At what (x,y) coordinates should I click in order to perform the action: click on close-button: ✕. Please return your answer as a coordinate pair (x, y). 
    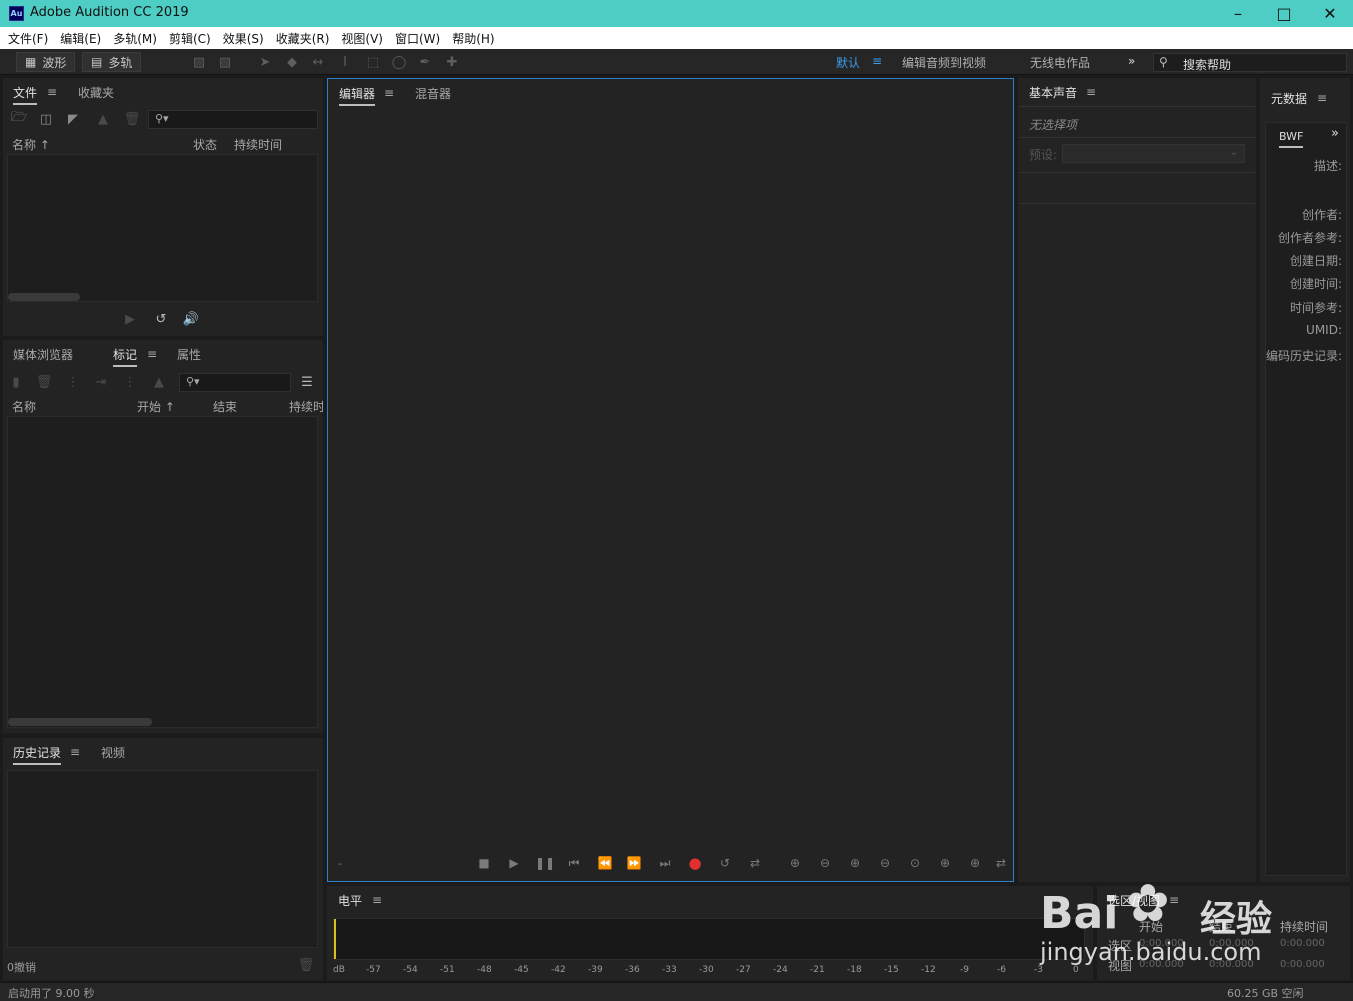
    Looking at the image, I should click on (1330, 13).